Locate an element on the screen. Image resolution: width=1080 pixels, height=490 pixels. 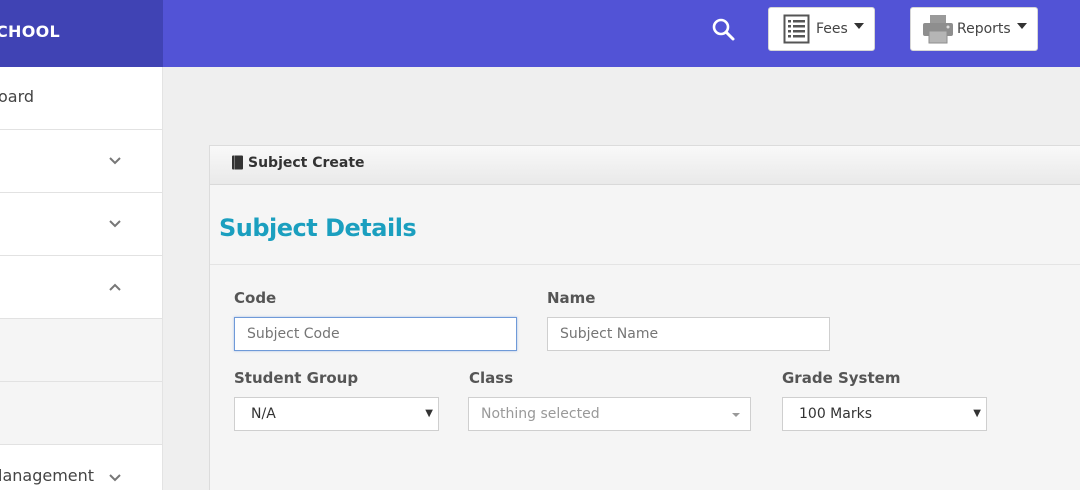
class-value: Nothing selected is located at coordinates (540, 414).